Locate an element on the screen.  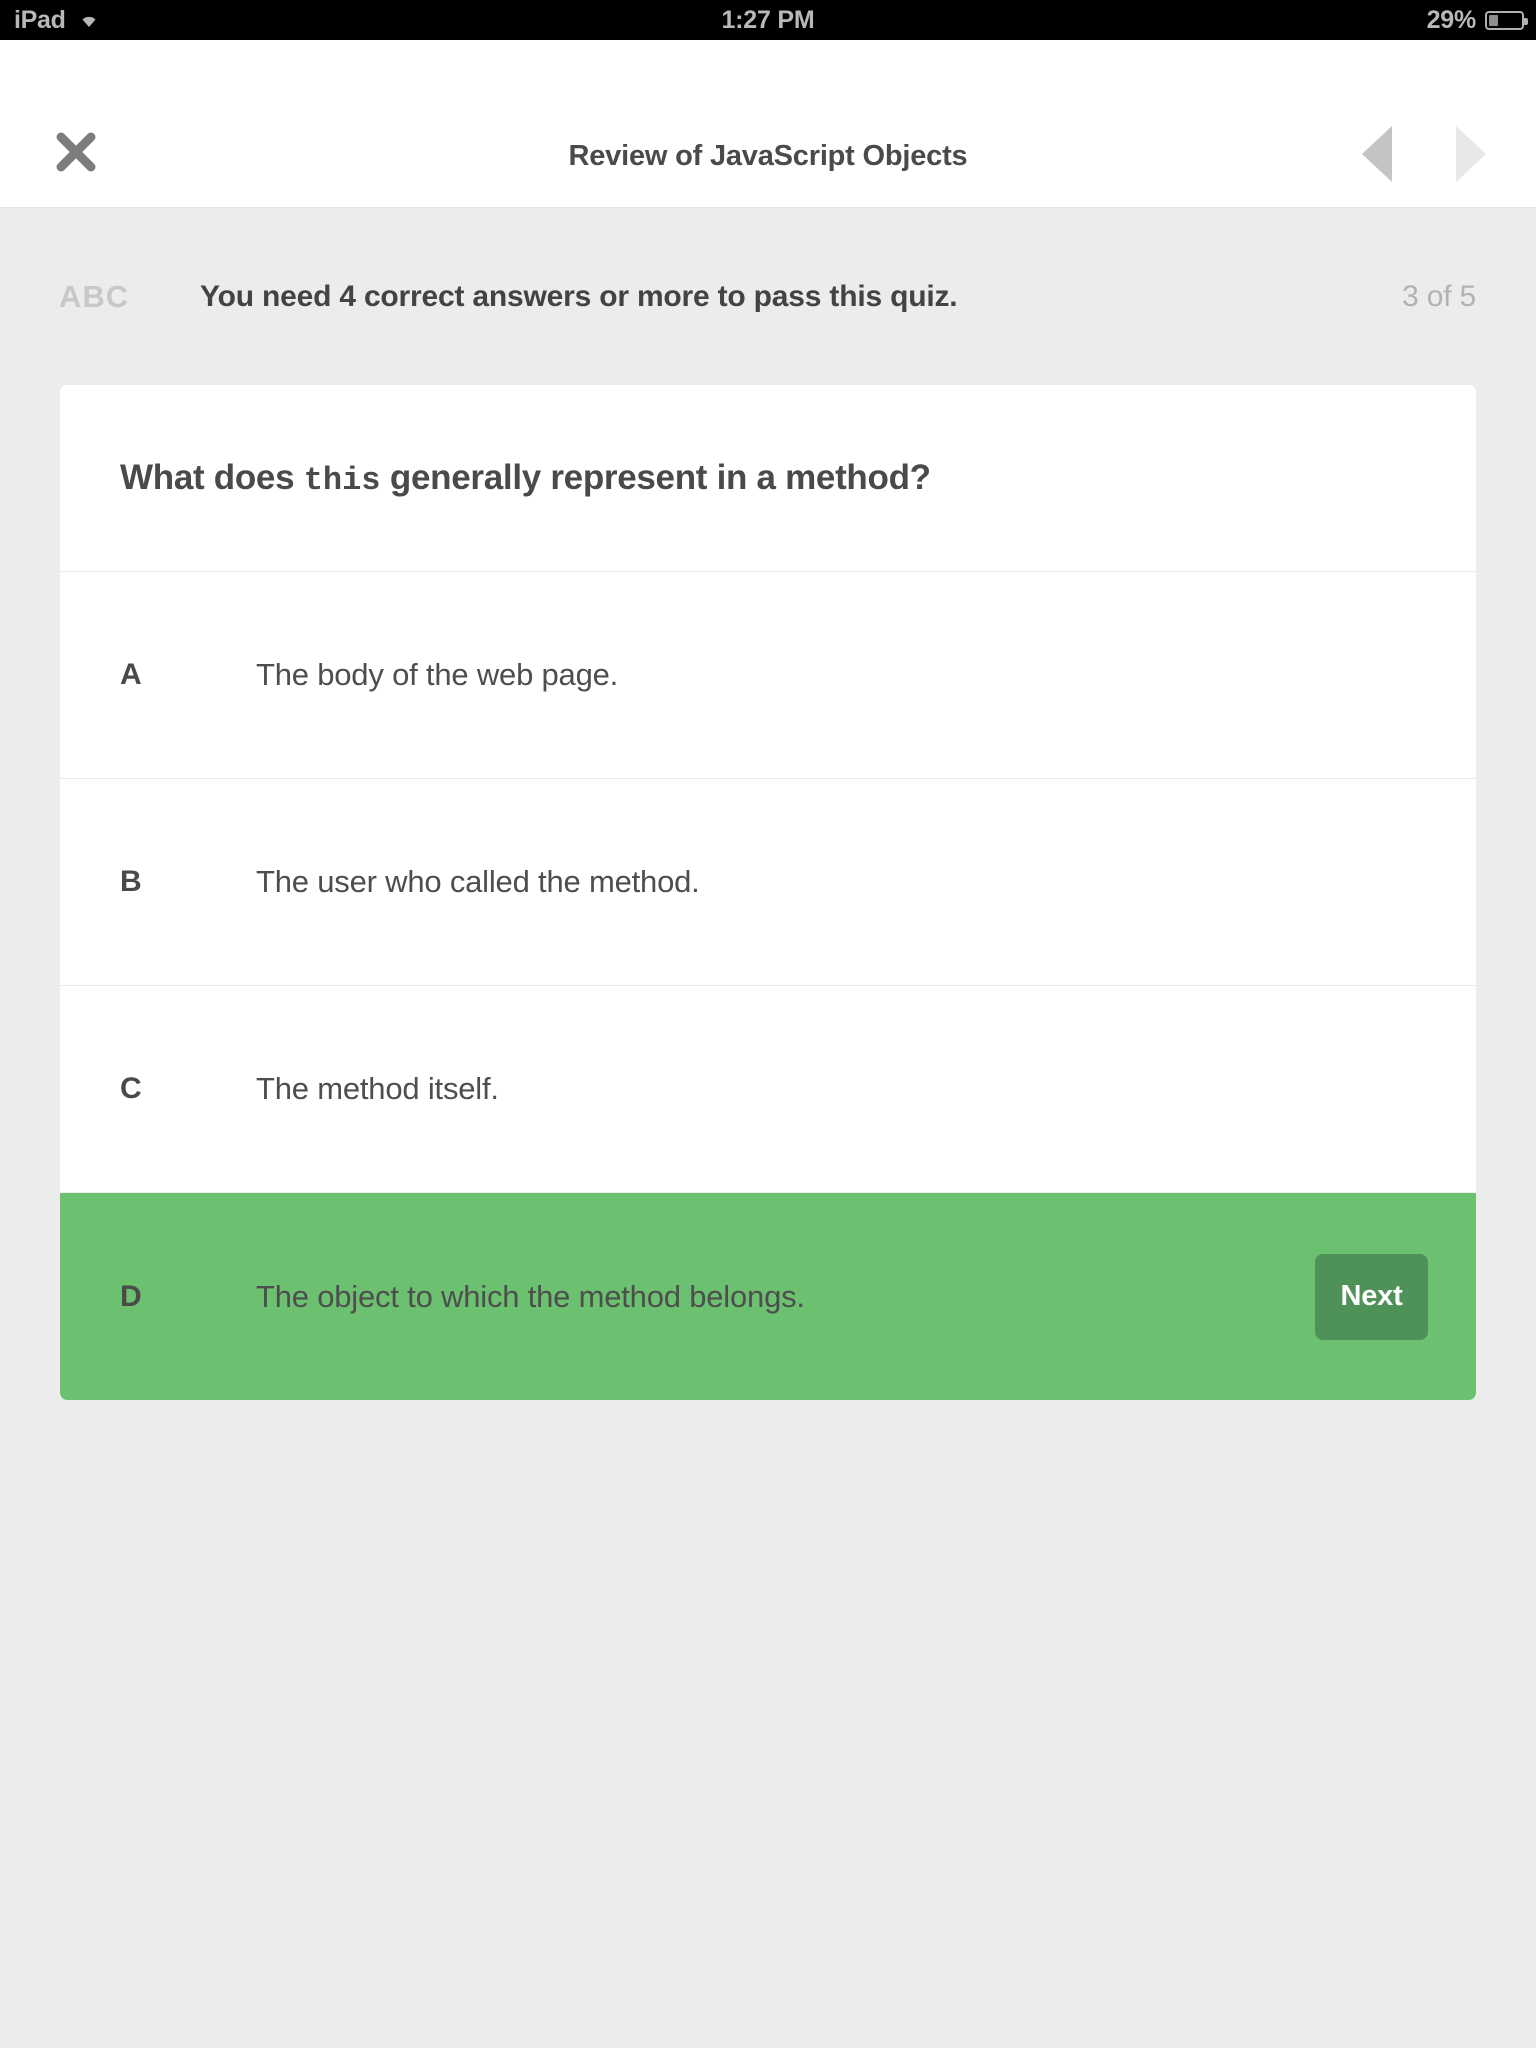
answer-text: The object to which the method belongs. is located at coordinates (530, 1296).